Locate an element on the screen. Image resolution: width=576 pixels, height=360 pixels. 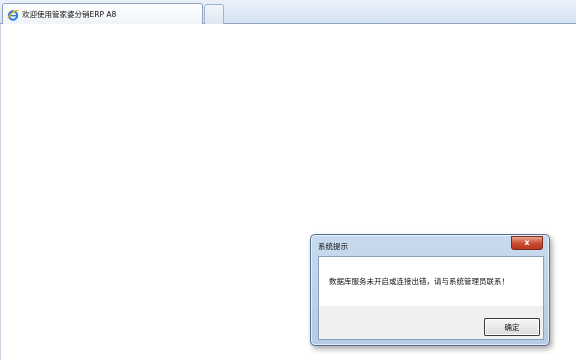
system-alert-dialog: 系统提示 x 数据库服务未开启或连接出错，请与系统管理员联系！ 确定 is located at coordinates (430, 290).